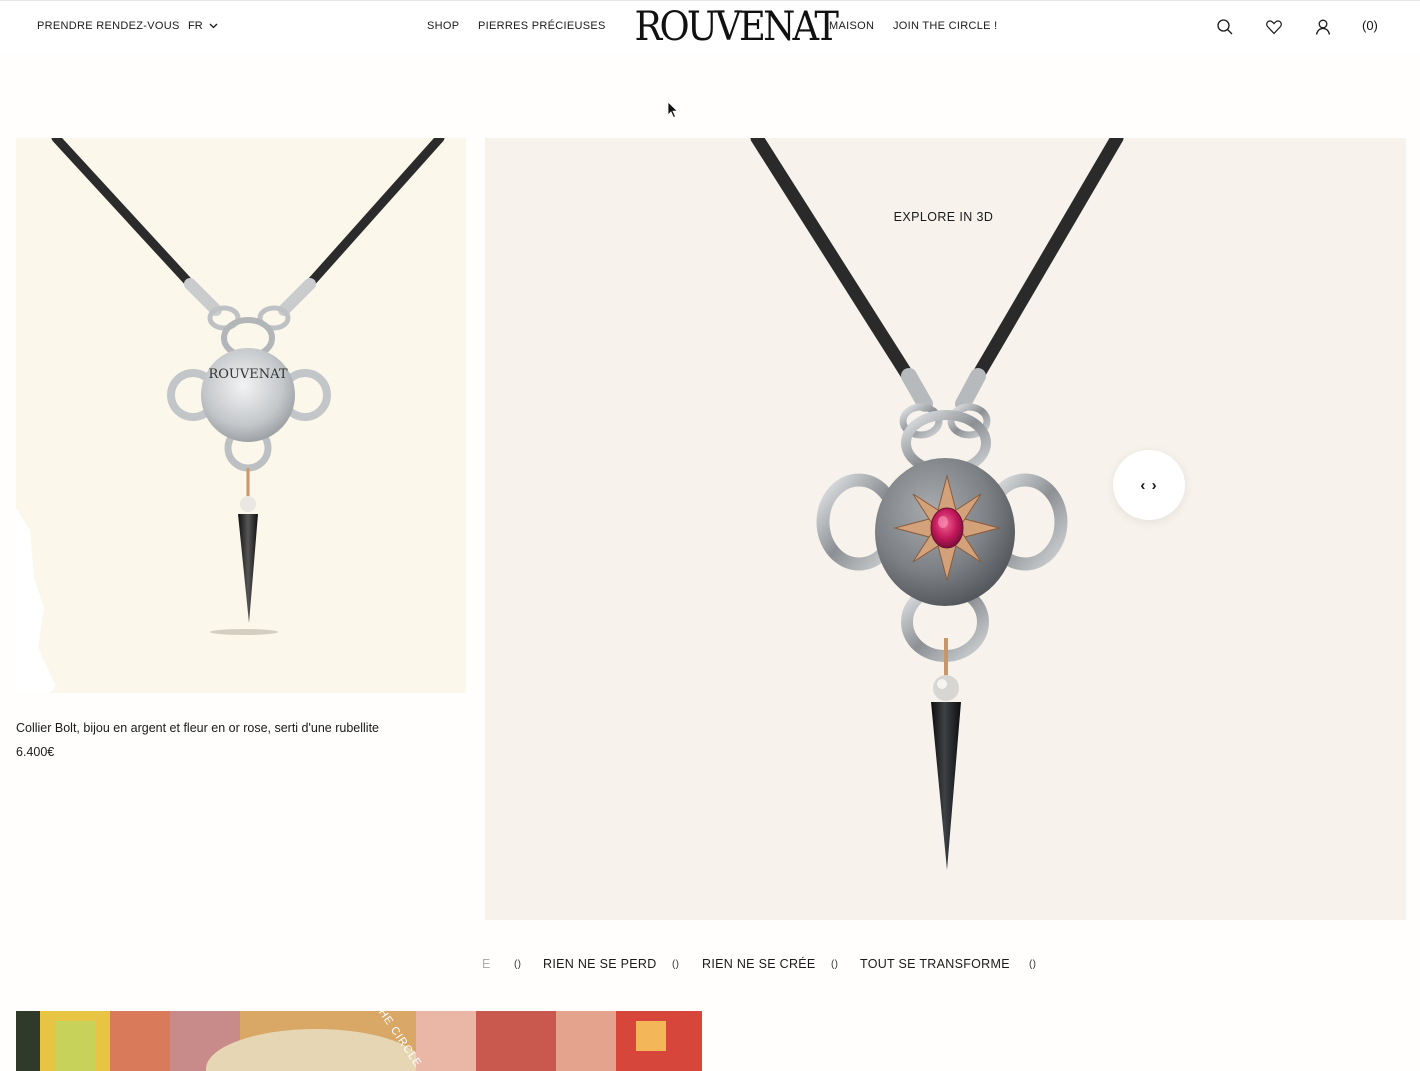 The height and width of the screenshot is (1071, 1420). I want to click on mouse-cursor-icon, so click(673, 110).